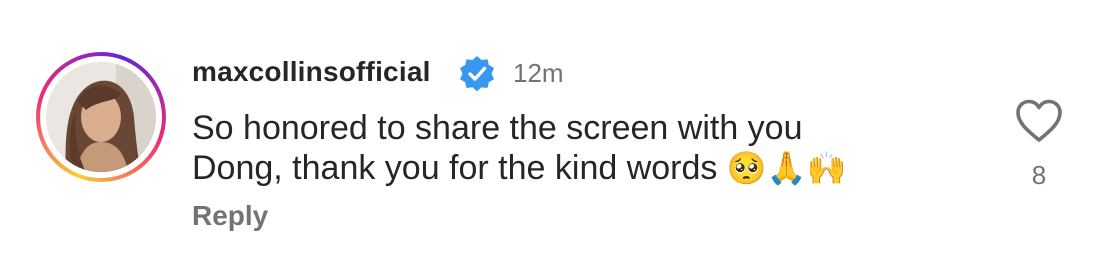 The height and width of the screenshot is (273, 1120). Describe the element at coordinates (230, 216) in the screenshot. I see `reply-button: Reply` at that location.